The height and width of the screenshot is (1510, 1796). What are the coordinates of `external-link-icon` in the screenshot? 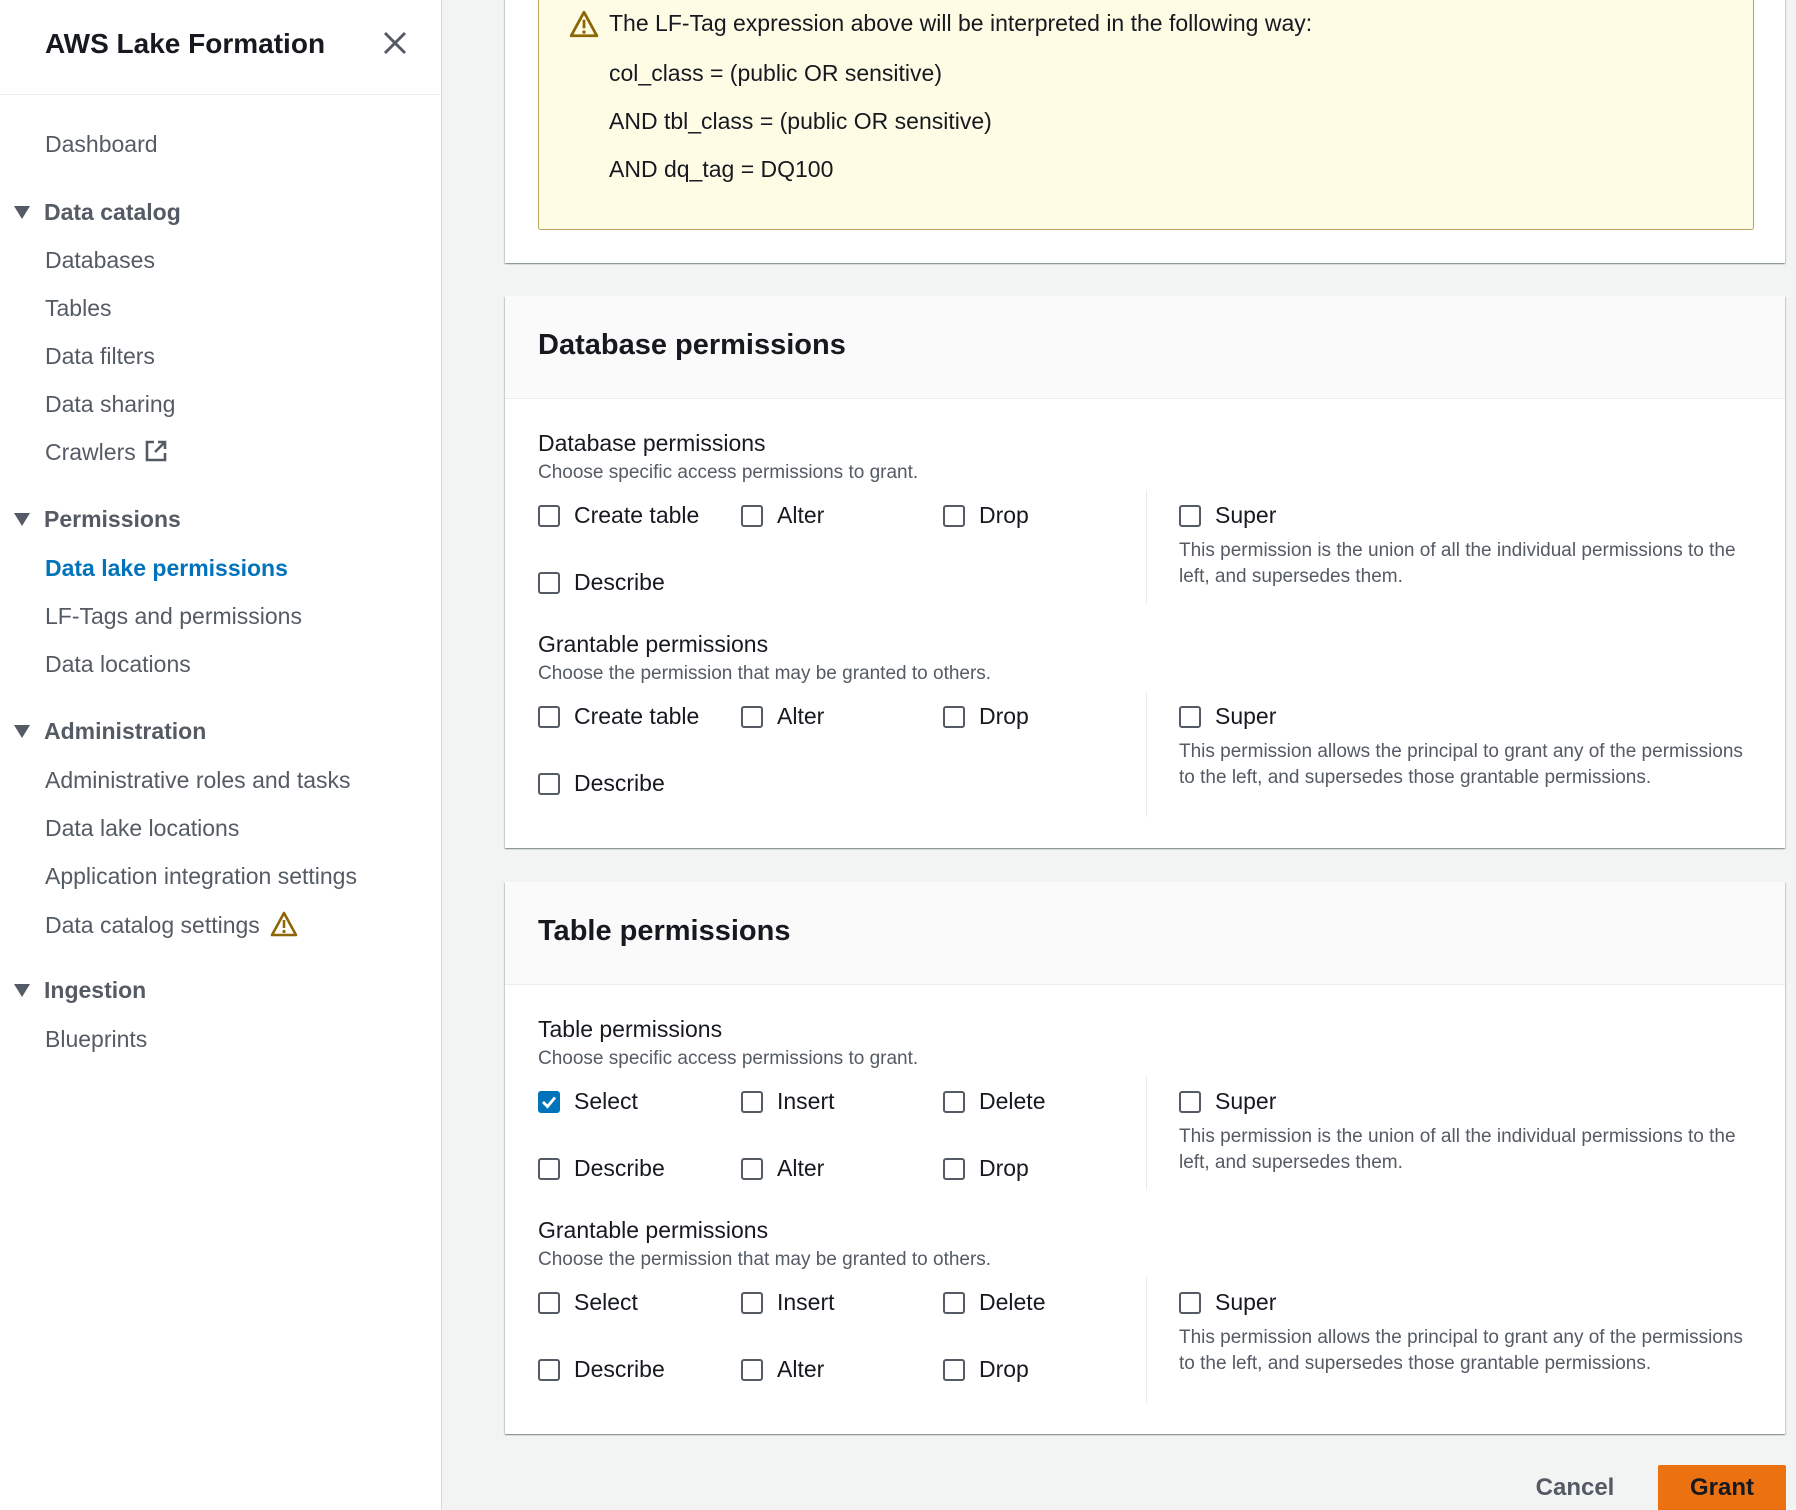 It's located at (156, 451).